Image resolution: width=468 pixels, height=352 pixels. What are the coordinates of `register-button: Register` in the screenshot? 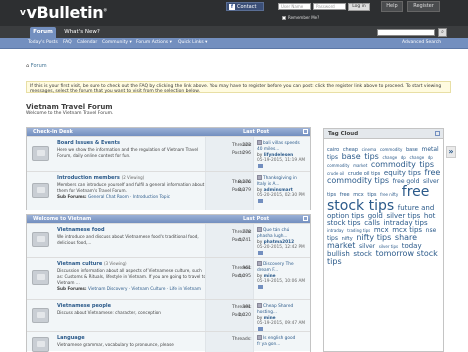 It's located at (423, 6).